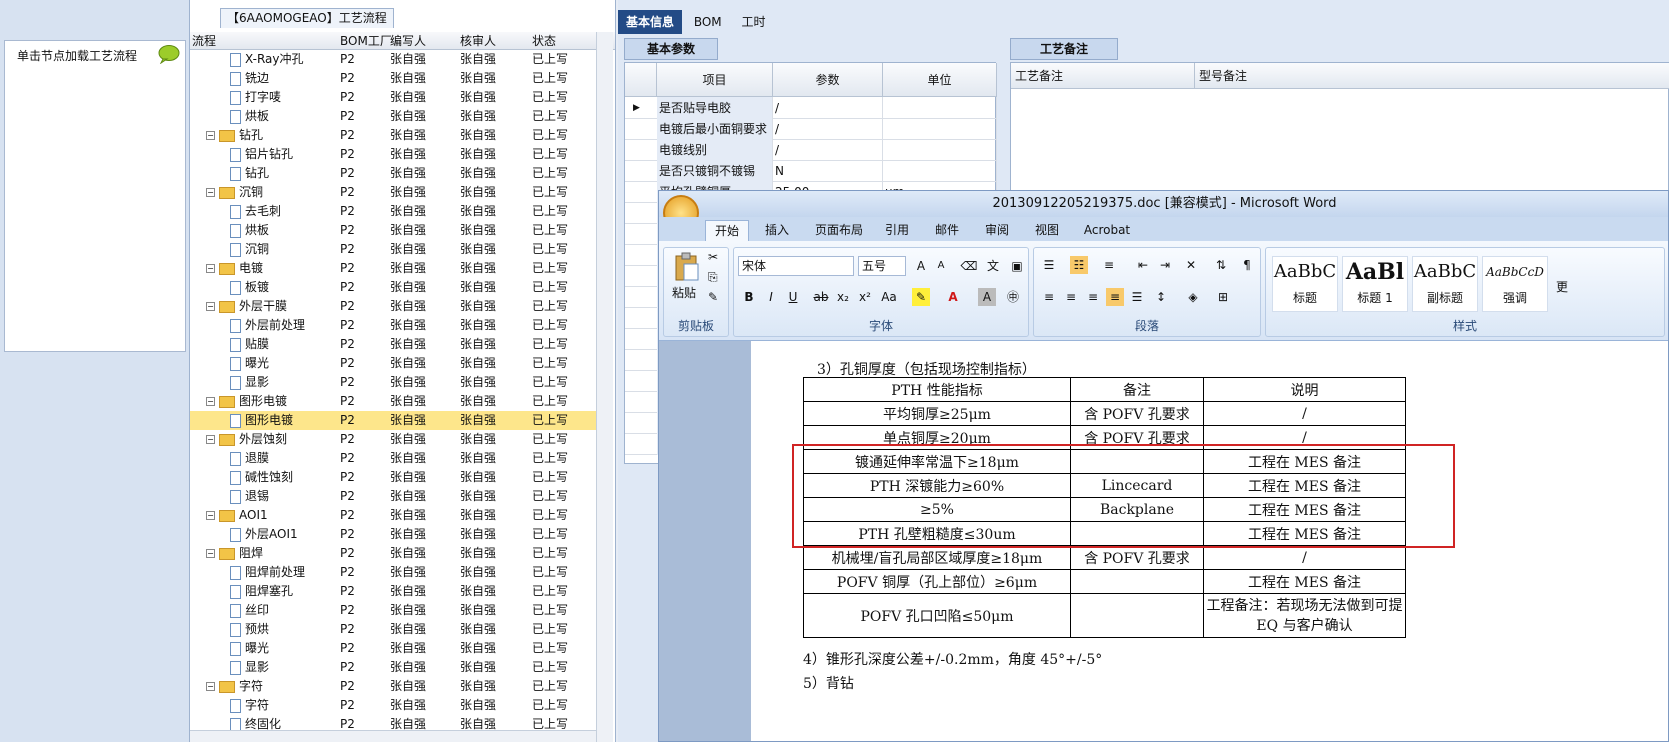 This screenshot has width=1669, height=742. I want to click on tab-view: 视图, so click(1047, 230).